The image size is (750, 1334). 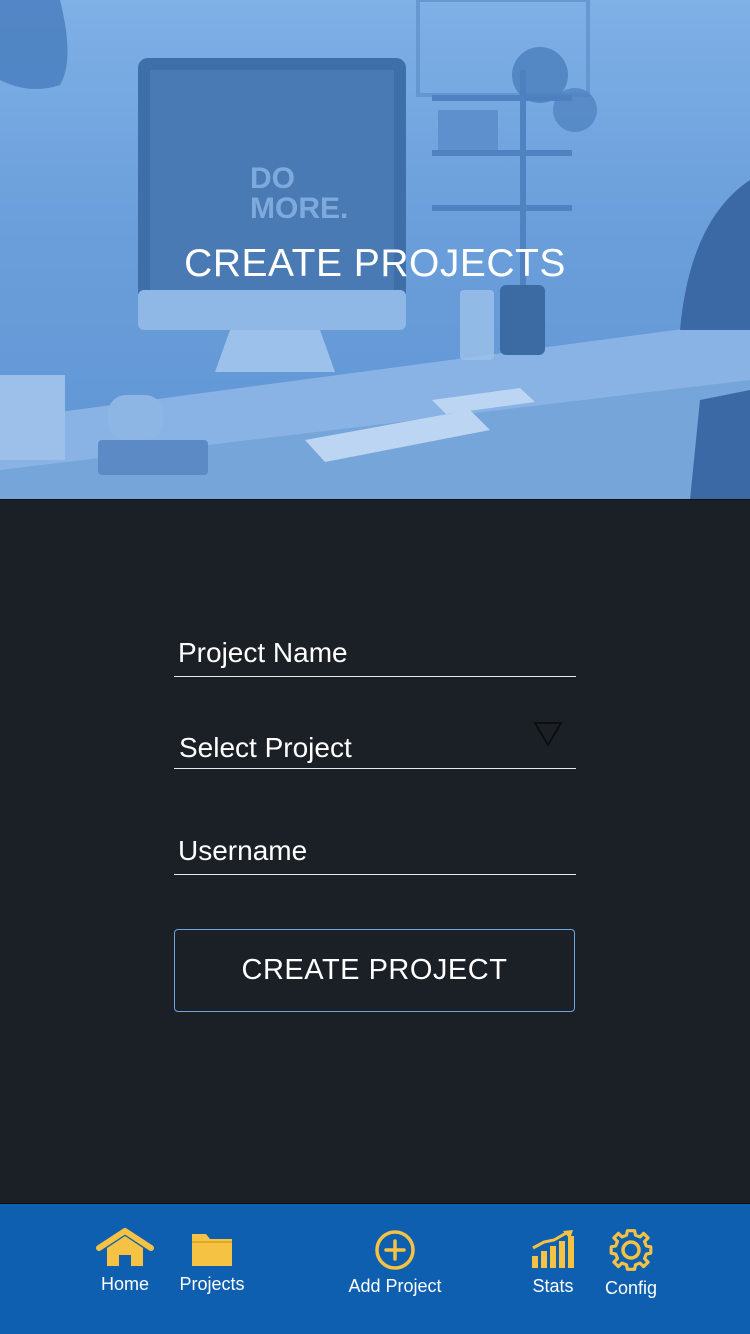 I want to click on username-field, so click(x=375, y=851).